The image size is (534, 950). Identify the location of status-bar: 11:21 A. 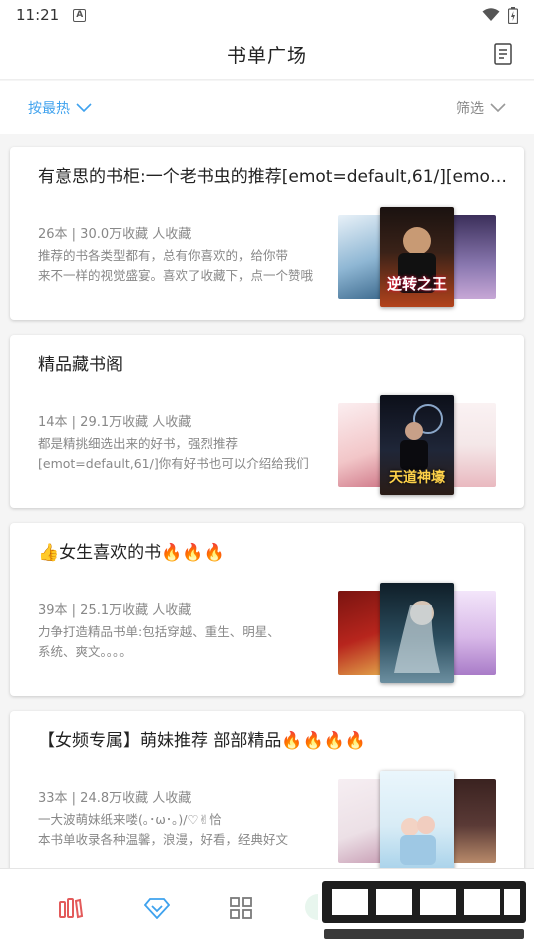
(267, 15).